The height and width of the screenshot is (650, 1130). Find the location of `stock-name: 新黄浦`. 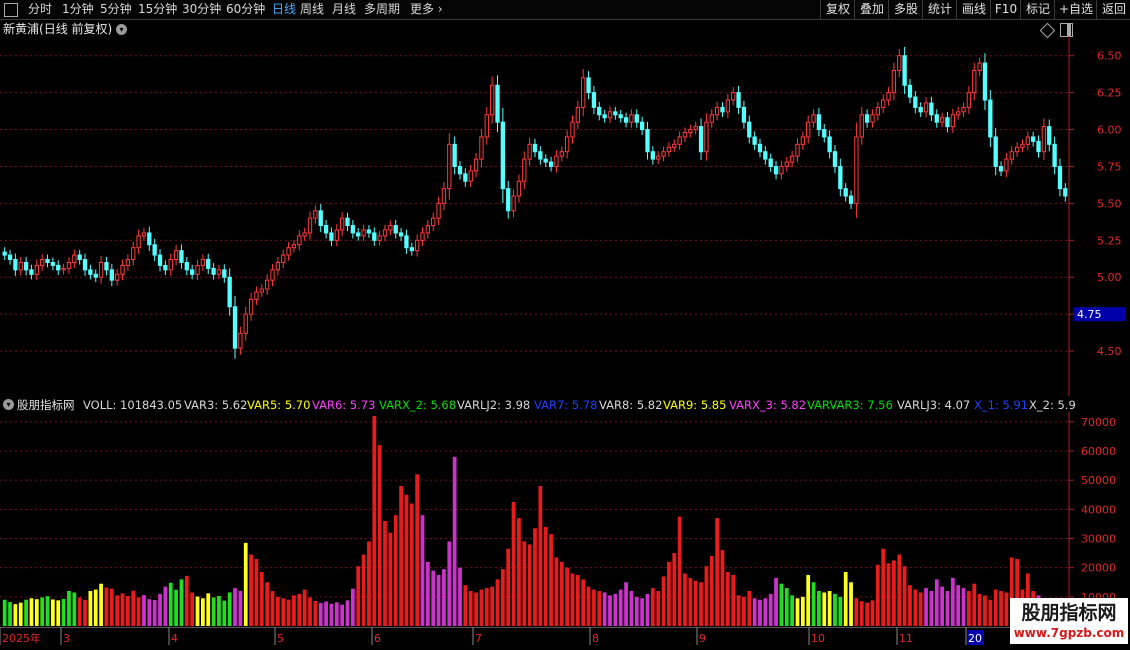

stock-name: 新黄浦 is located at coordinates (21, 29).